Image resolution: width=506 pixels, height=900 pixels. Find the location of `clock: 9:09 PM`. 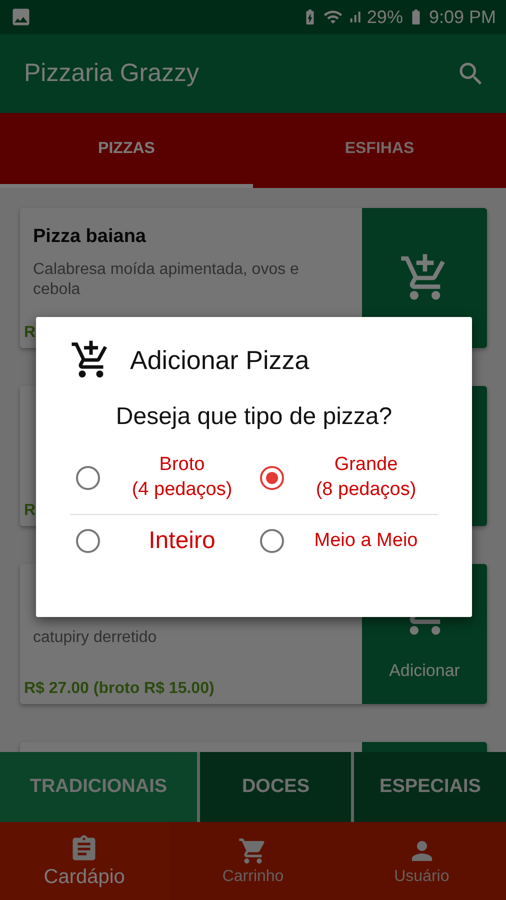

clock: 9:09 PM is located at coordinates (462, 17).